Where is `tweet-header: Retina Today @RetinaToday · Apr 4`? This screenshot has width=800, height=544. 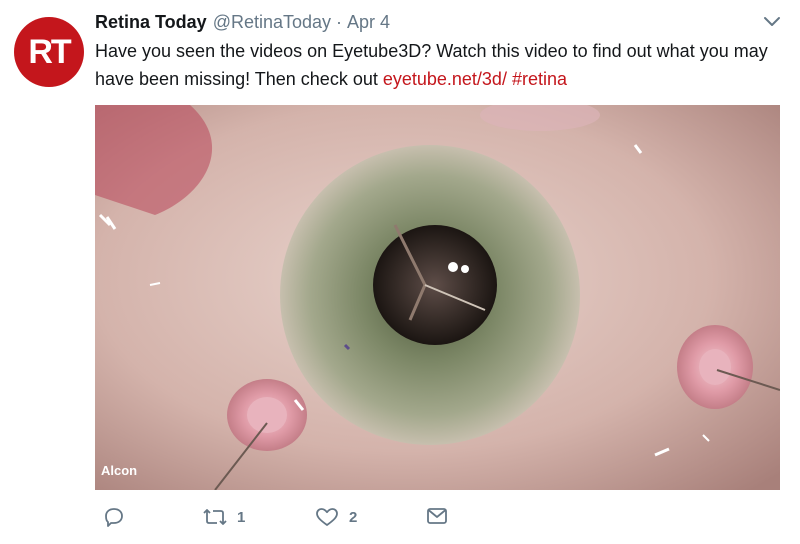 tweet-header: Retina Today @RetinaToday · Apr 4 is located at coordinates (242, 24).